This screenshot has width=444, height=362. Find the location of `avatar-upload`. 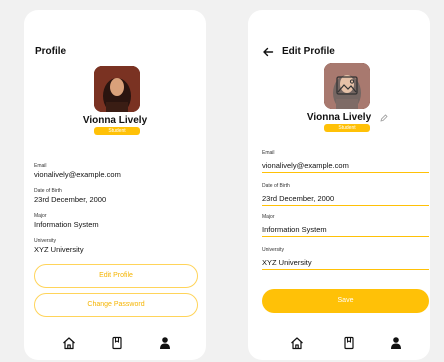

avatar-upload is located at coordinates (347, 86).